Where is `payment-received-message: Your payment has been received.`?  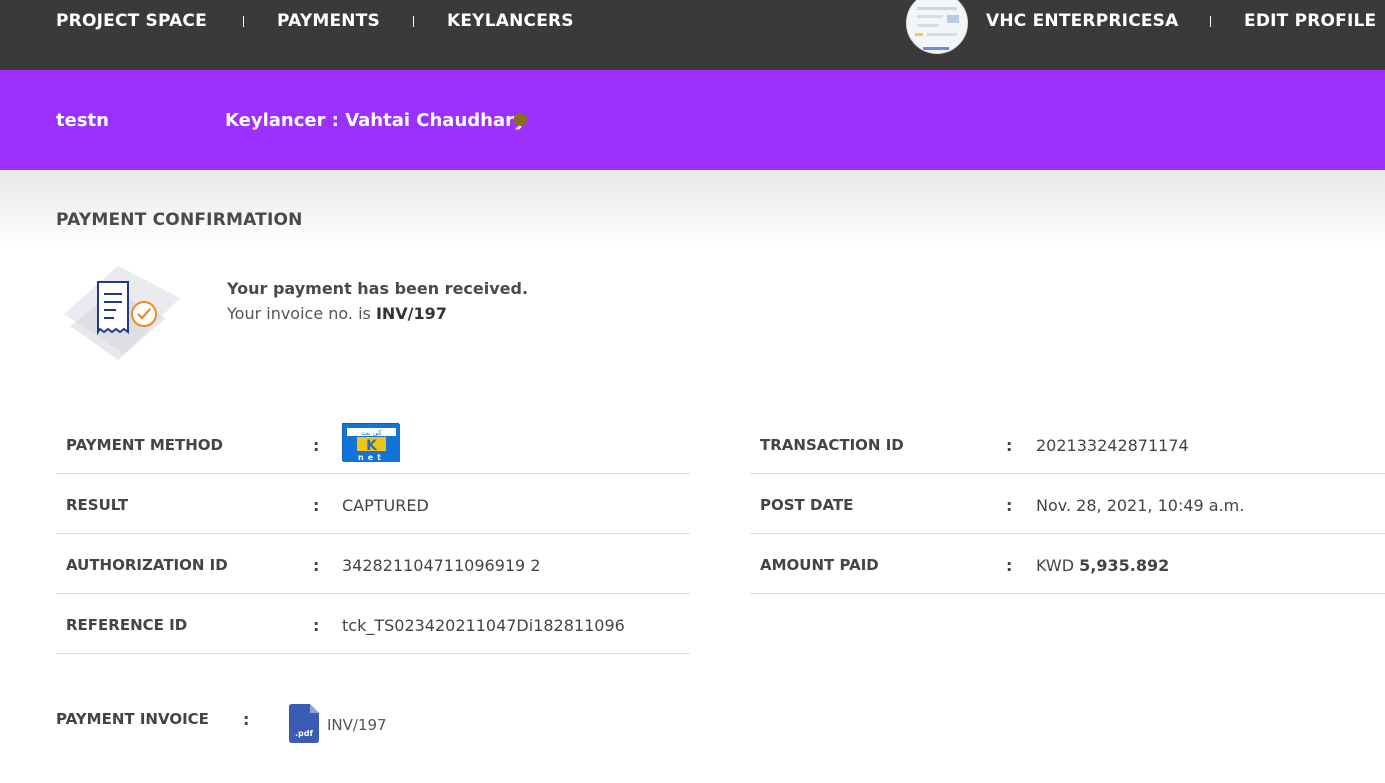
payment-received-message: Your payment has been received. is located at coordinates (378, 288).